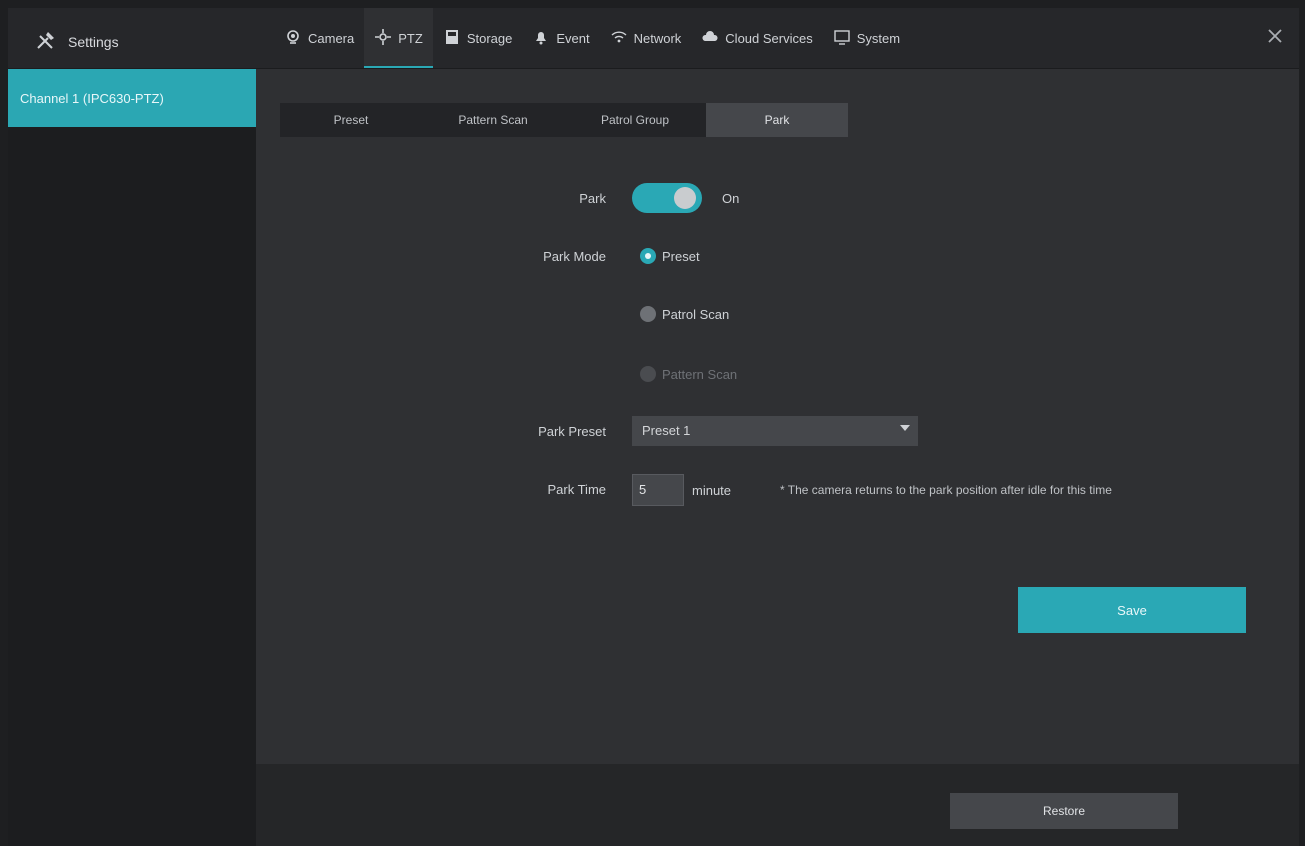  Describe the element at coordinates (769, 38) in the screenshot. I see `nav-cloud-label: Cloud Services` at that location.